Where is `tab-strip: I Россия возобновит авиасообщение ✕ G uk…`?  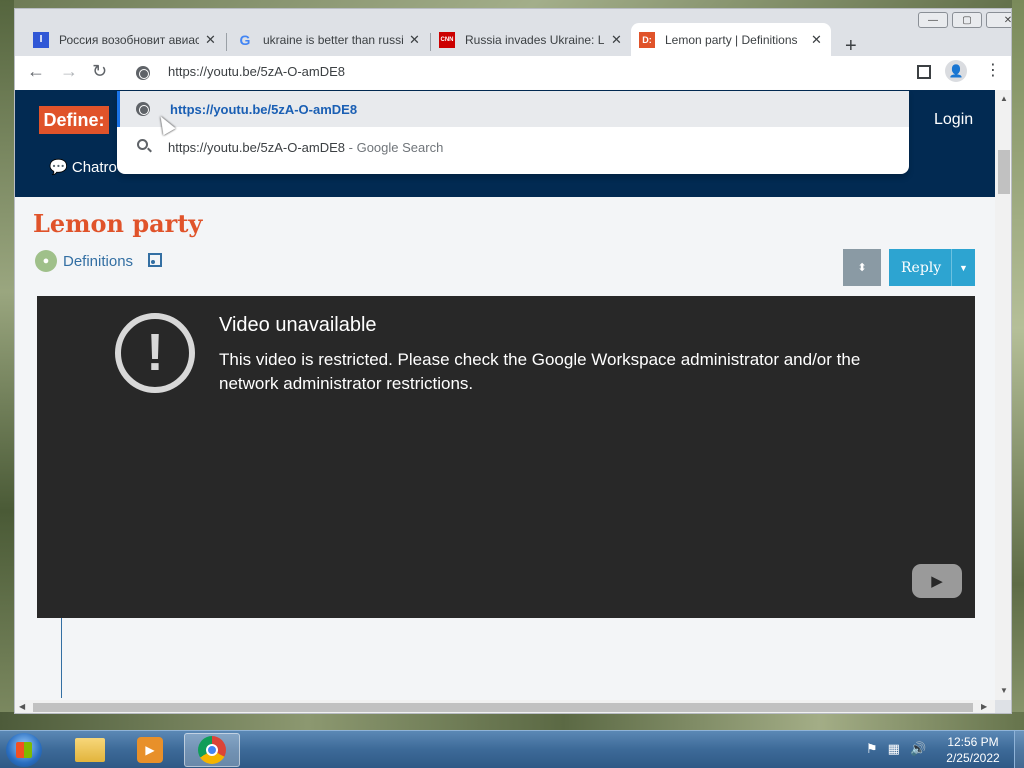
tab-strip: I Россия возобновит авиасообщение ✕ G uk… is located at coordinates (513, 39).